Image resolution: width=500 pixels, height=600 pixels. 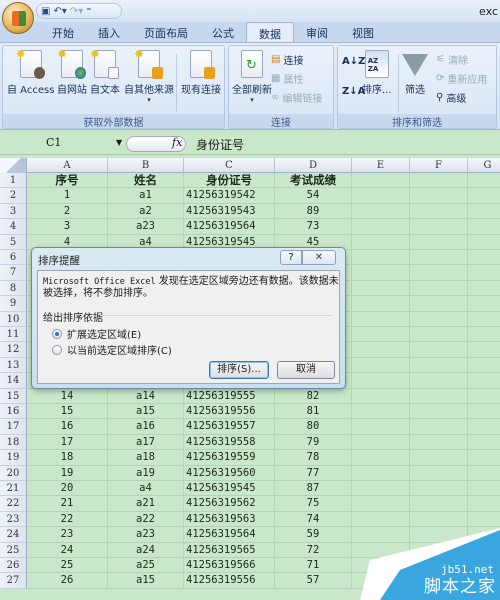 I want to click on tab-review: 审阅, so click(x=317, y=32).